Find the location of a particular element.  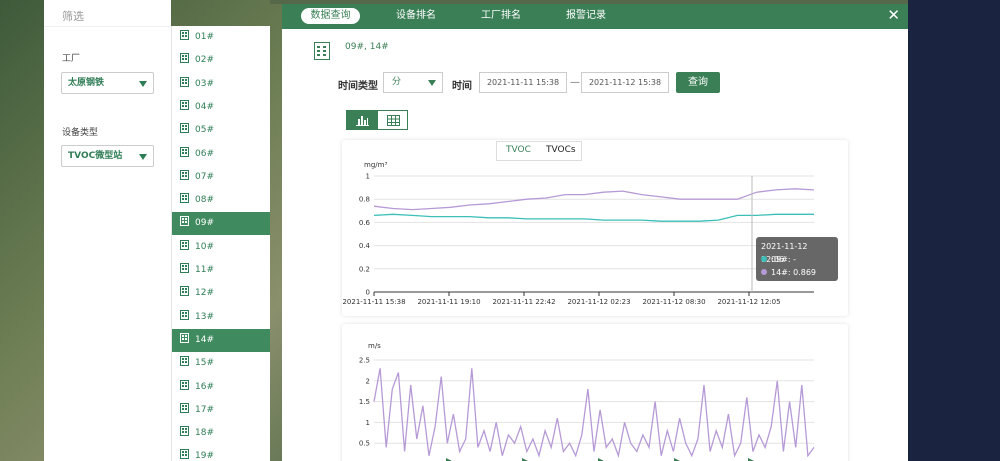

device-item: 15# is located at coordinates (221, 363).